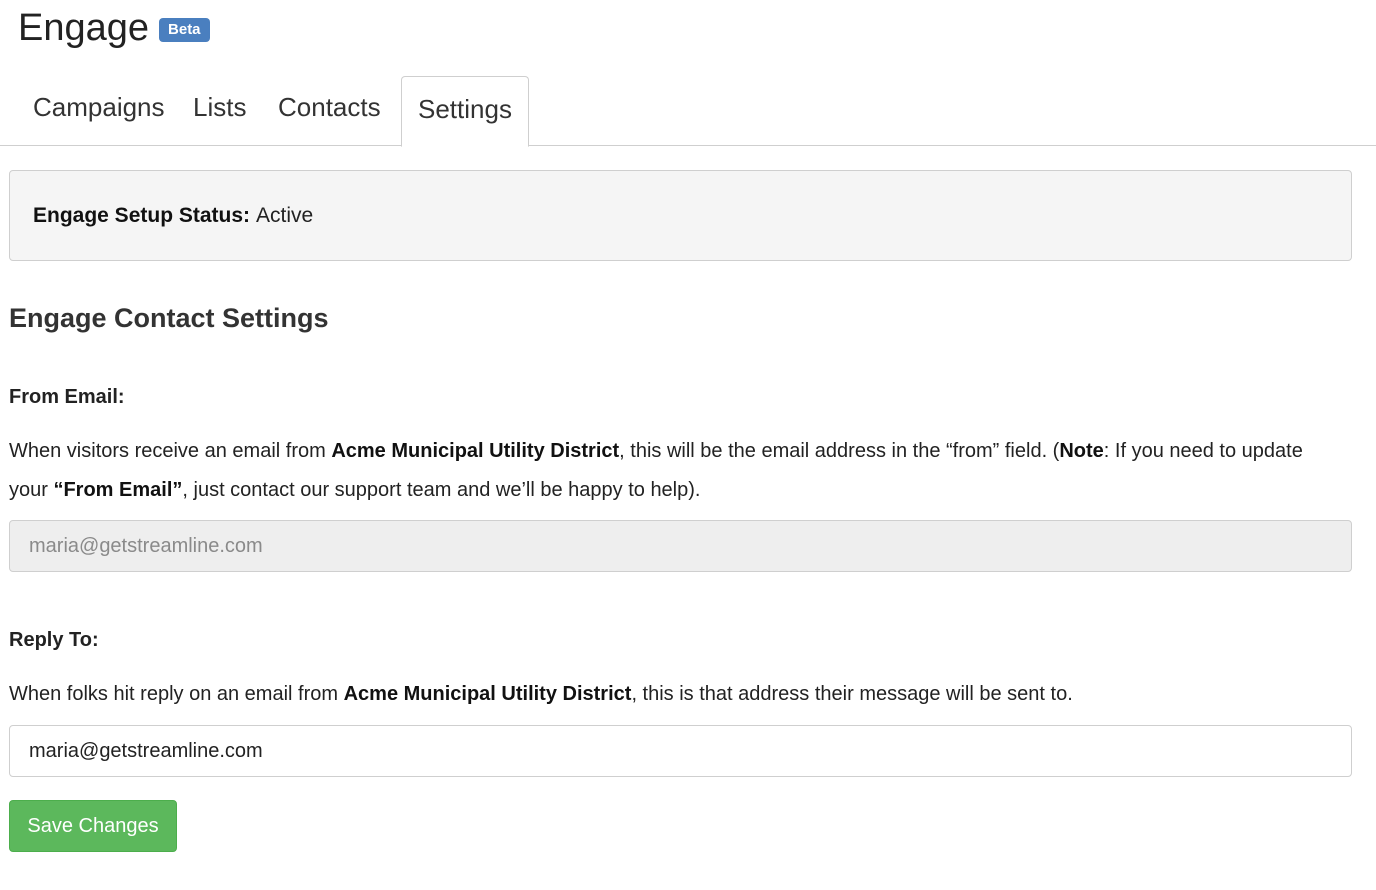 This screenshot has width=1376, height=890. I want to click on from-email-field-ref: “From Email”, so click(118, 490).